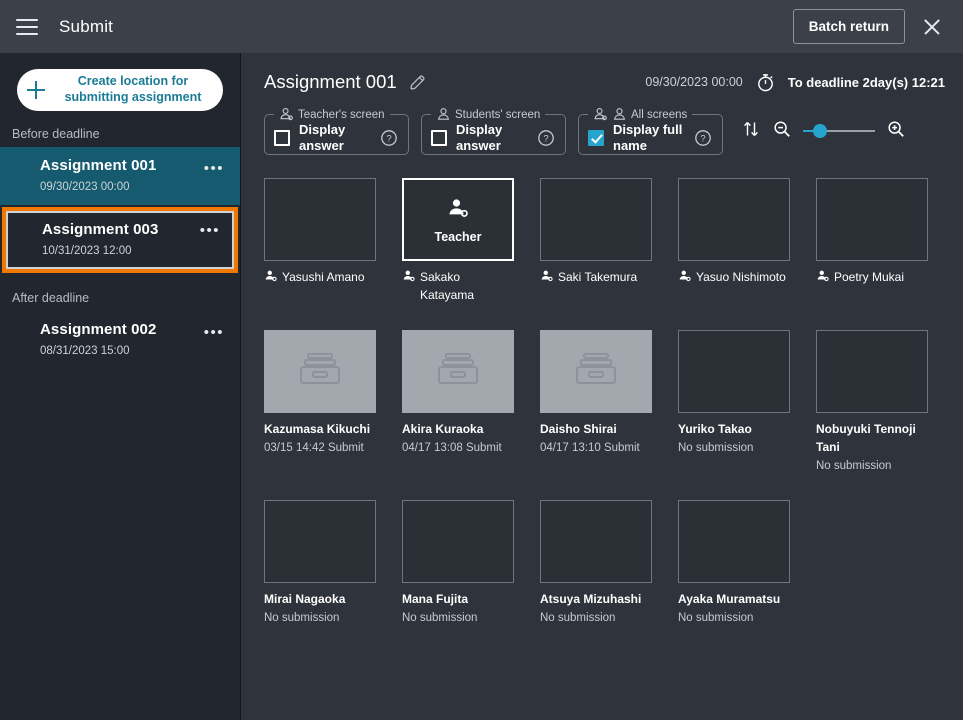 Image resolution: width=963 pixels, height=720 pixels. I want to click on student-name-block: Kazumasa Kikuchi 03/15 14:42 Submit, so click(317, 438).